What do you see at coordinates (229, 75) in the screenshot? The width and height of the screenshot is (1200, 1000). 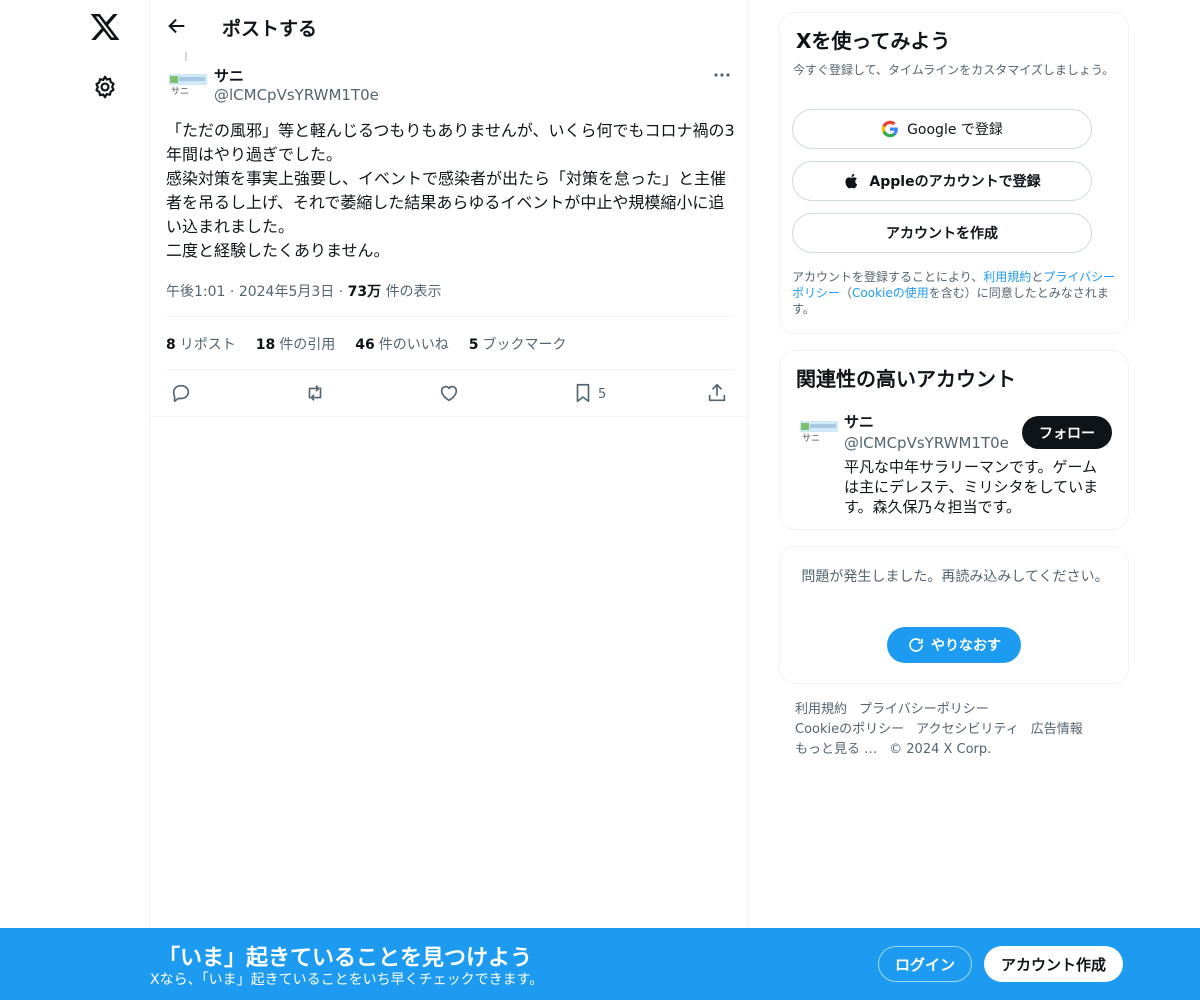 I see `author-name: サニ` at bounding box center [229, 75].